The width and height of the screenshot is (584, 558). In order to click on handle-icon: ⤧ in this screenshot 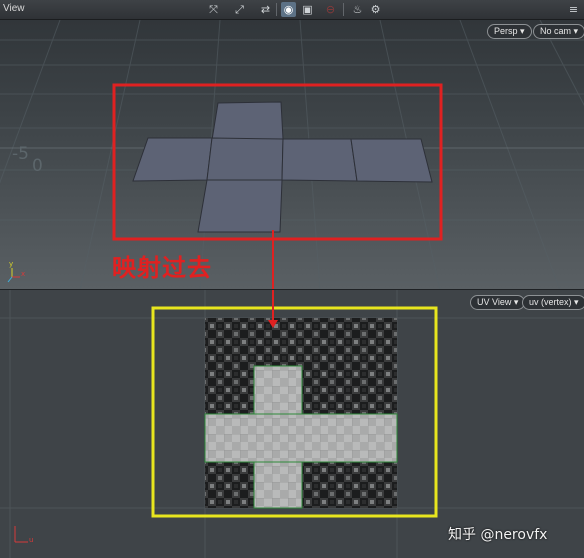, I will do `click(213, 9)`.